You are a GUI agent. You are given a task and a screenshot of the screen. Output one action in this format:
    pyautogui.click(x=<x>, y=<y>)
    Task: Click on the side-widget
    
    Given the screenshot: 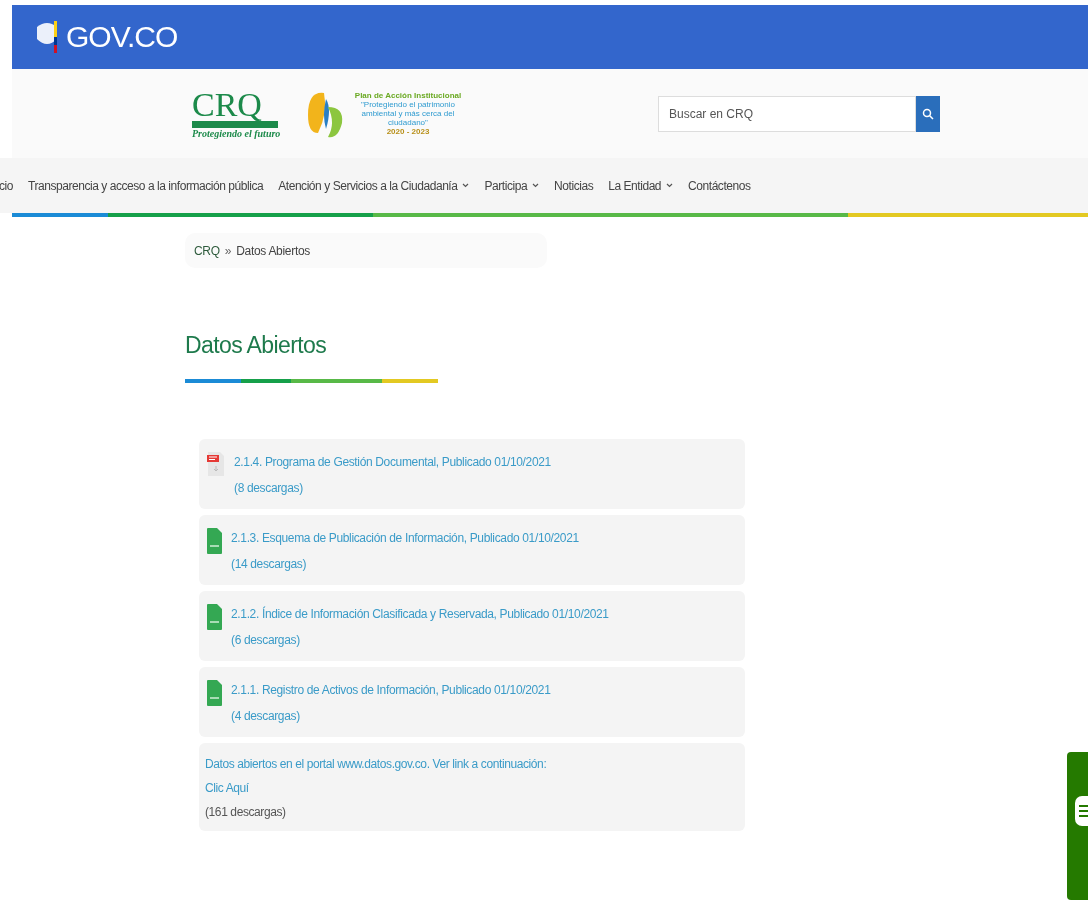 What is the action you would take?
    pyautogui.click(x=1077, y=826)
    